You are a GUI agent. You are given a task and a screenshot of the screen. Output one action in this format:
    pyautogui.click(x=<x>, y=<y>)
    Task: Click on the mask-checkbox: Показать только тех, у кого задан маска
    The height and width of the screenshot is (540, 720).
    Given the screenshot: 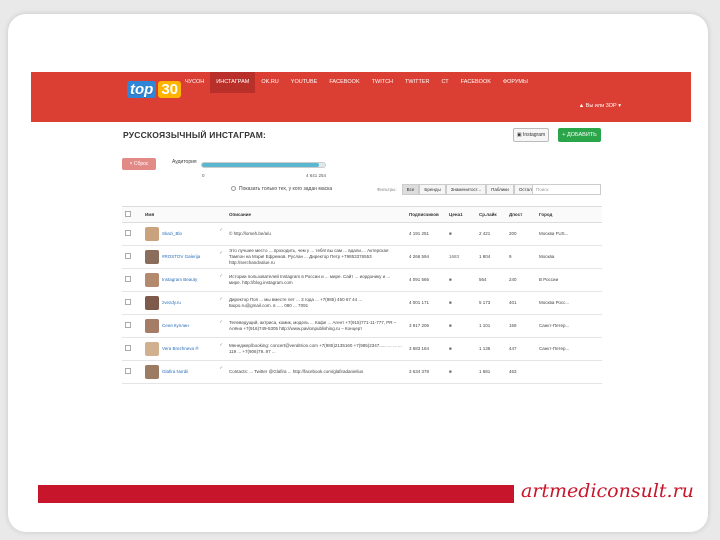 What is the action you would take?
    pyautogui.click(x=281, y=189)
    